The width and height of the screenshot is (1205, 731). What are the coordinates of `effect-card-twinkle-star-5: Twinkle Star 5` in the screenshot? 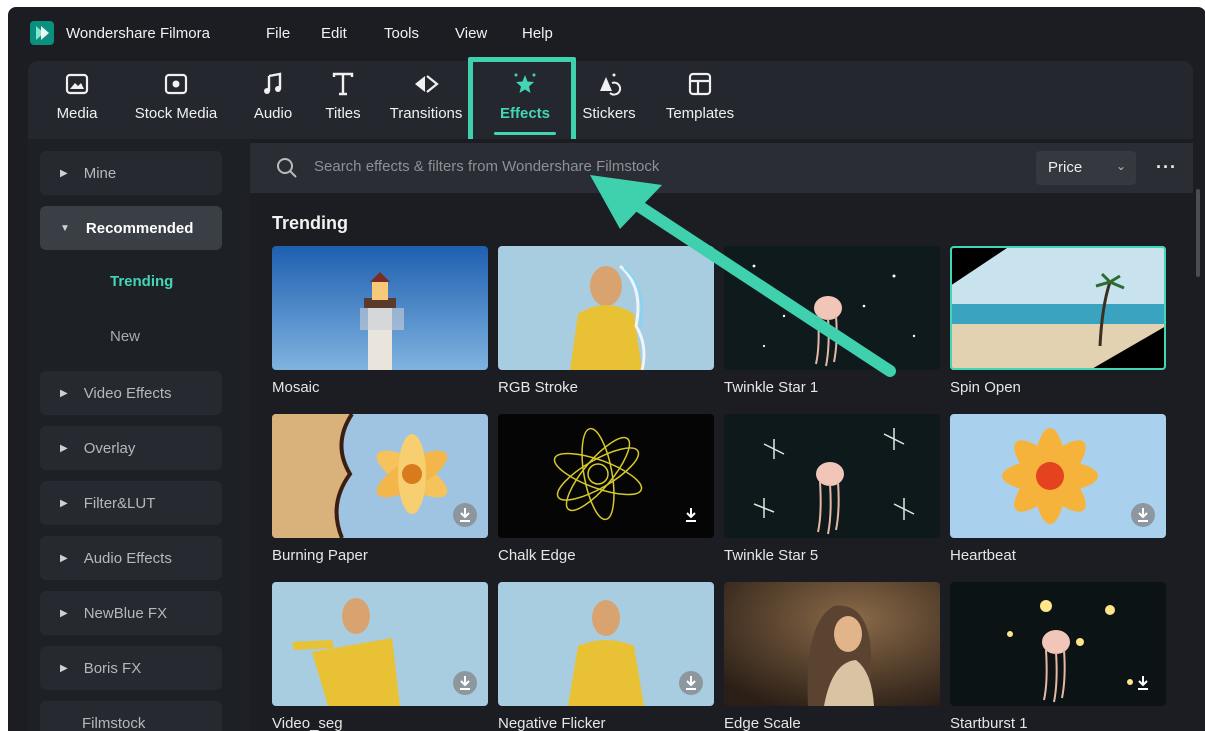 It's located at (832, 489).